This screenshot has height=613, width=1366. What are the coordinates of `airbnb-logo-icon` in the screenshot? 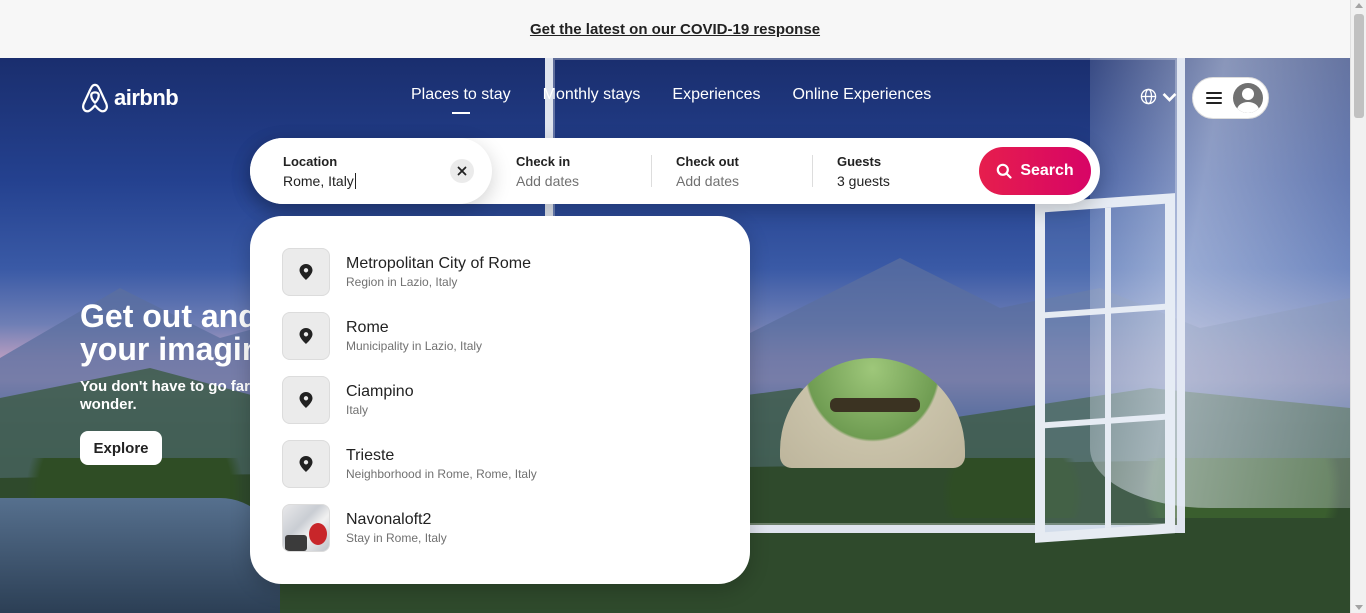 It's located at (95, 98).